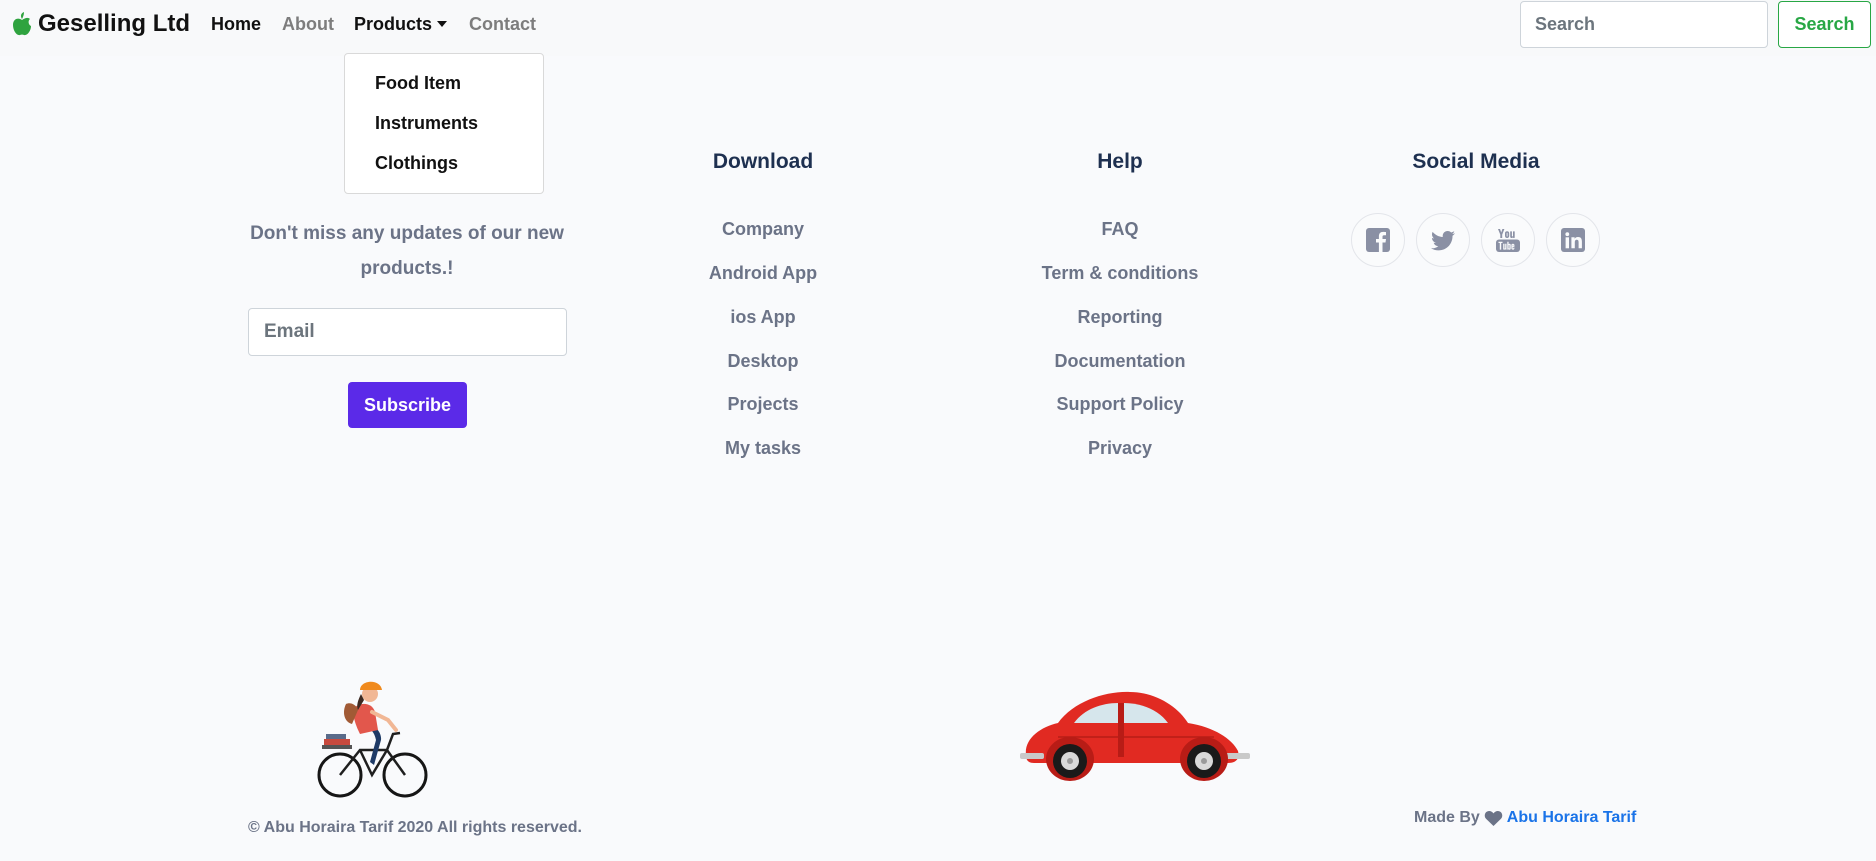  I want to click on author-link: Abu Horaira Tarif, so click(1572, 818).